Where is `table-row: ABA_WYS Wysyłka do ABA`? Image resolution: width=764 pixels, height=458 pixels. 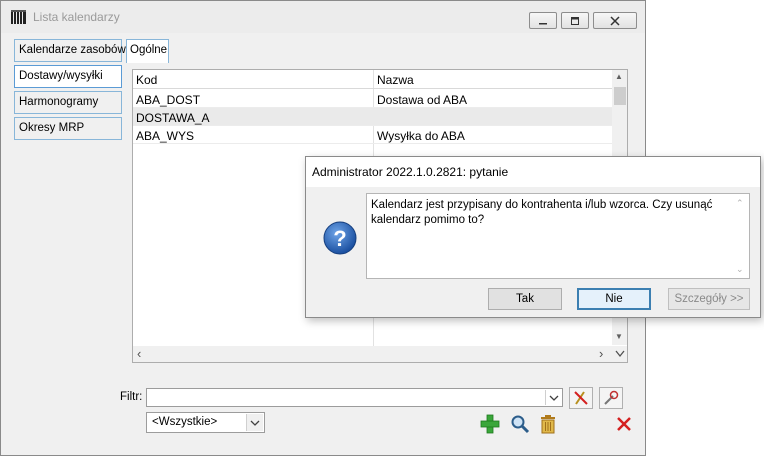
table-row: ABA_WYS Wysyłka do ABA is located at coordinates (372, 135).